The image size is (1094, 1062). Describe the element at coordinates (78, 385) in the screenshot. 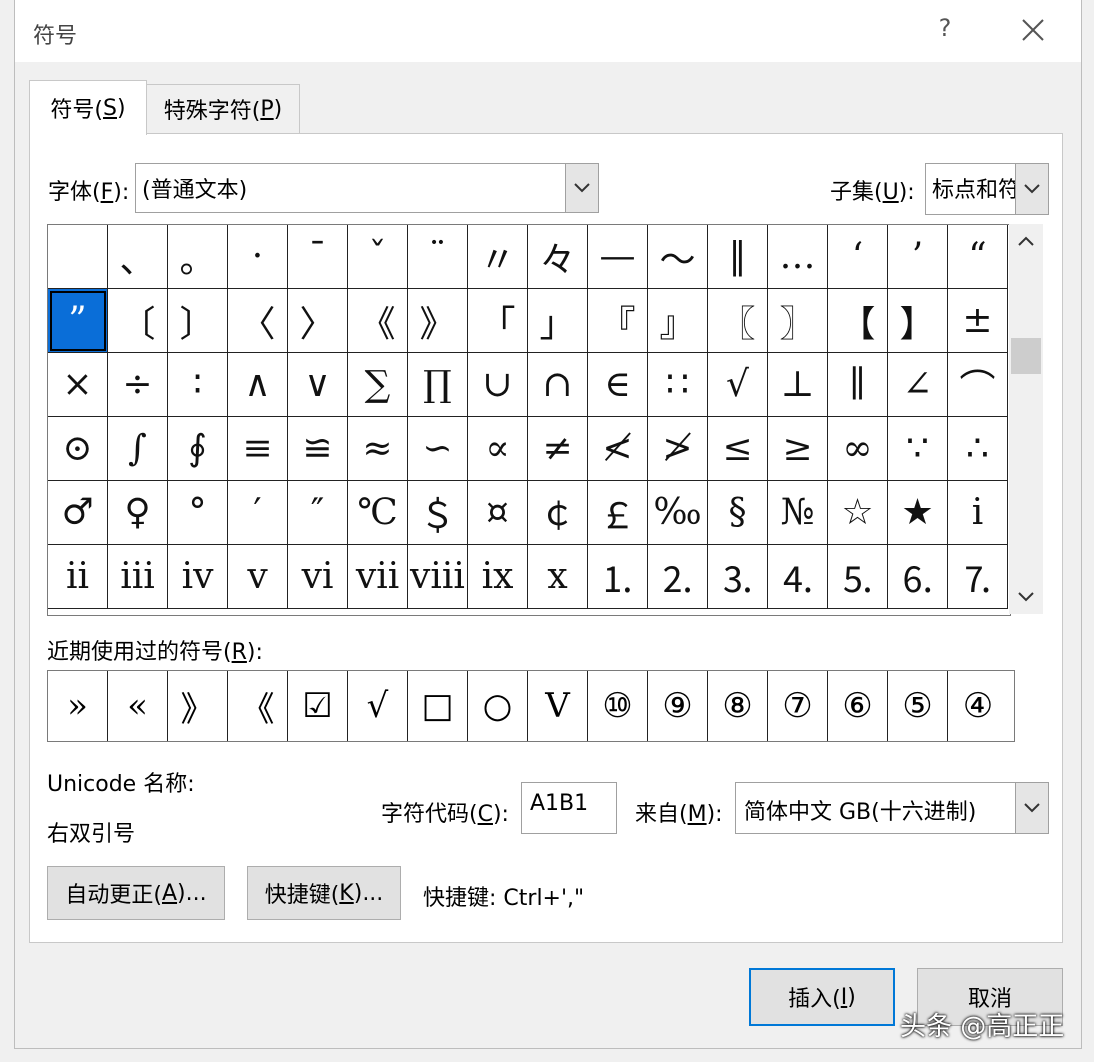

I see `symbol-cell: ×` at that location.